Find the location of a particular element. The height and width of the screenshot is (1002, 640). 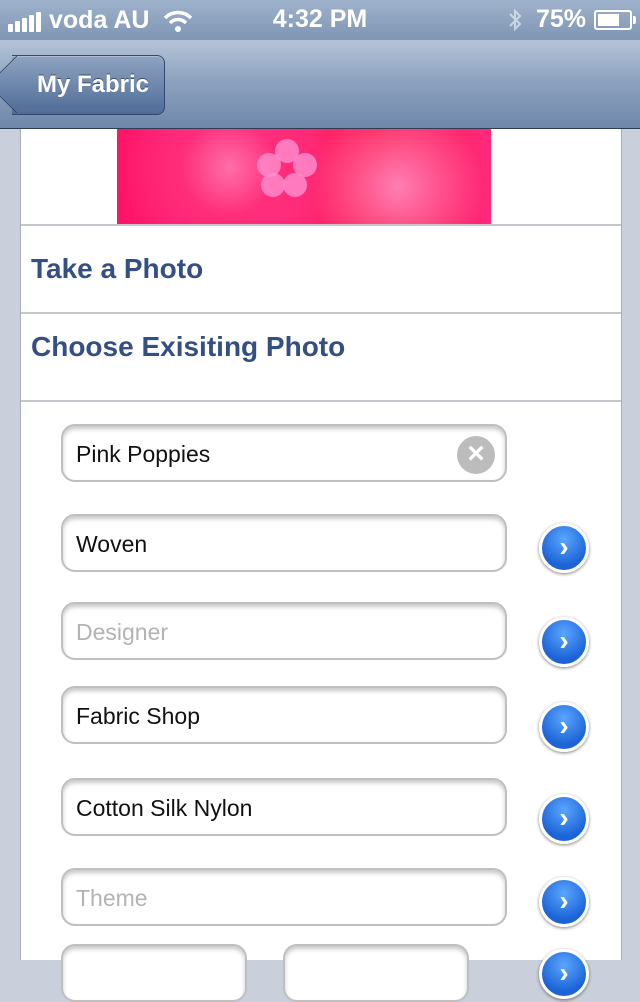

theme-placeholder: Theme is located at coordinates (112, 898).